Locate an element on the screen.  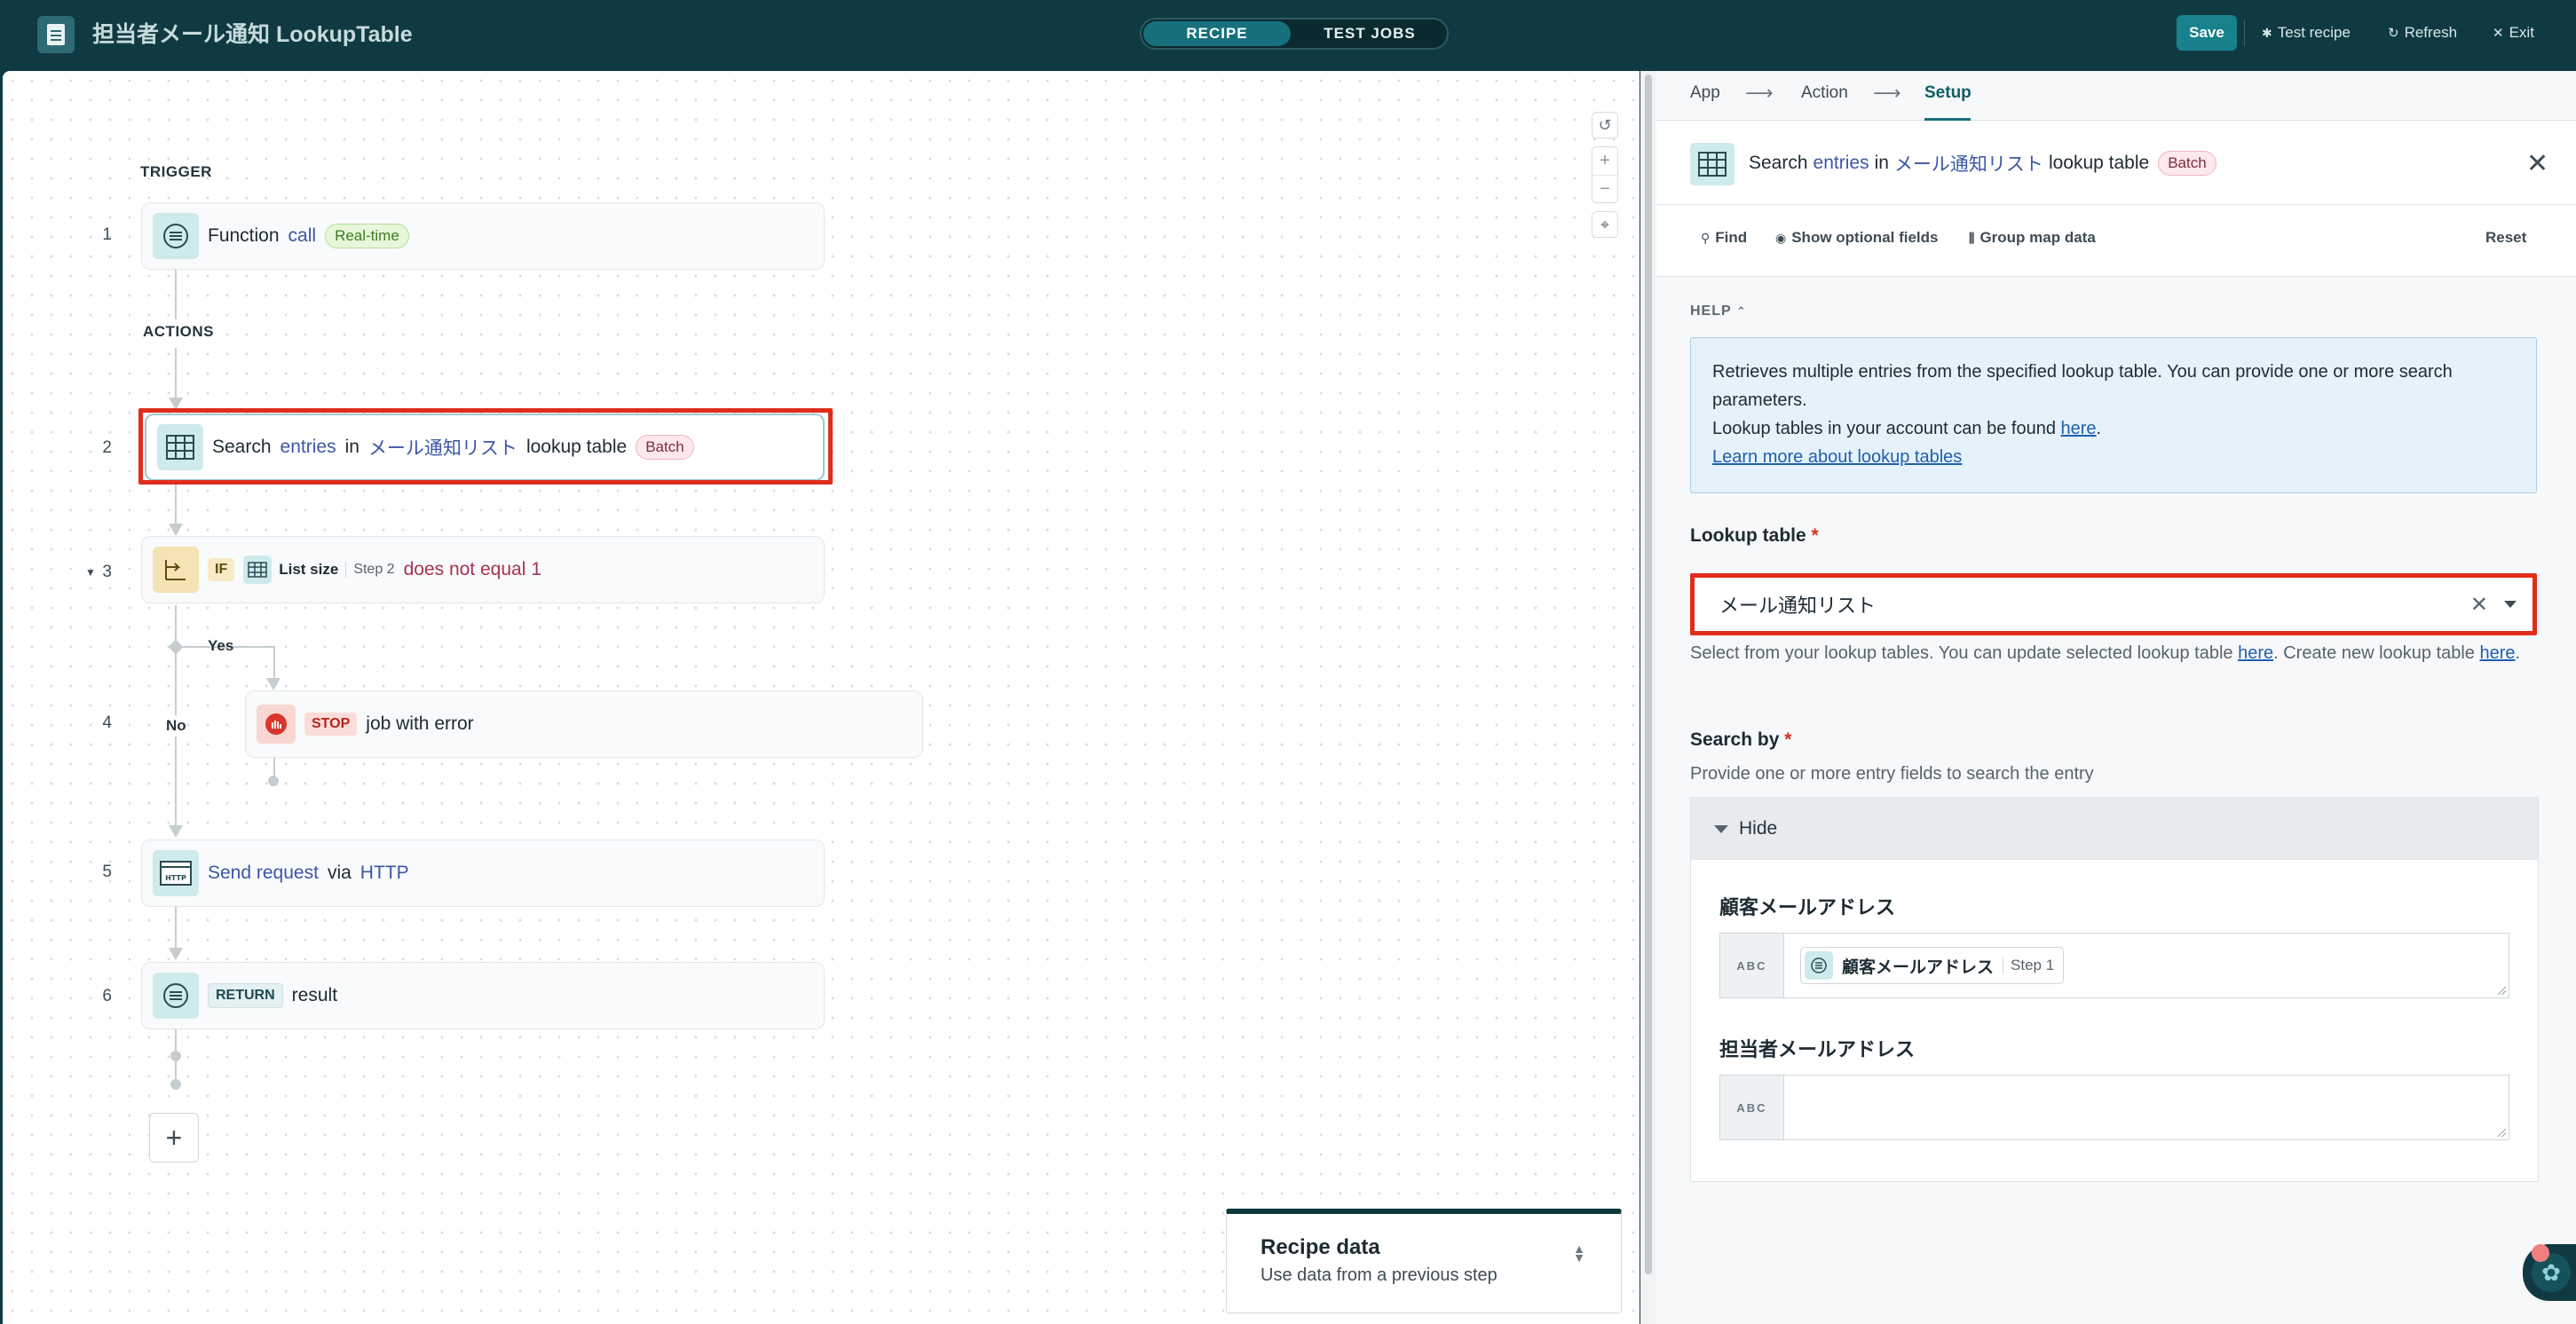
refresh-button: ↻ Refresh is located at coordinates (2422, 33).